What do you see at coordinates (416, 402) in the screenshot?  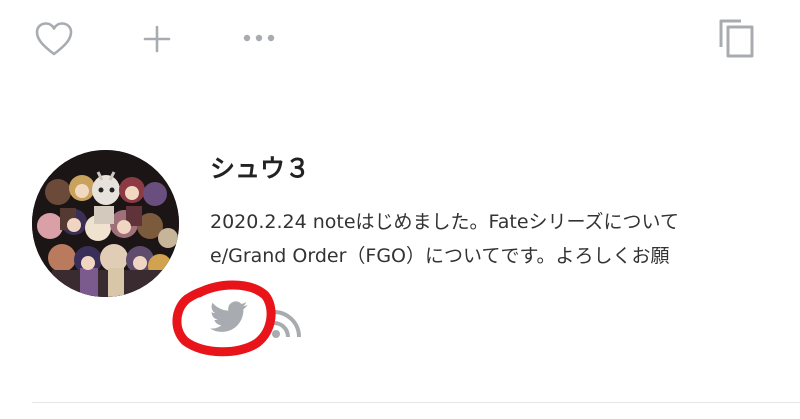 I see `section-divider` at bounding box center [416, 402].